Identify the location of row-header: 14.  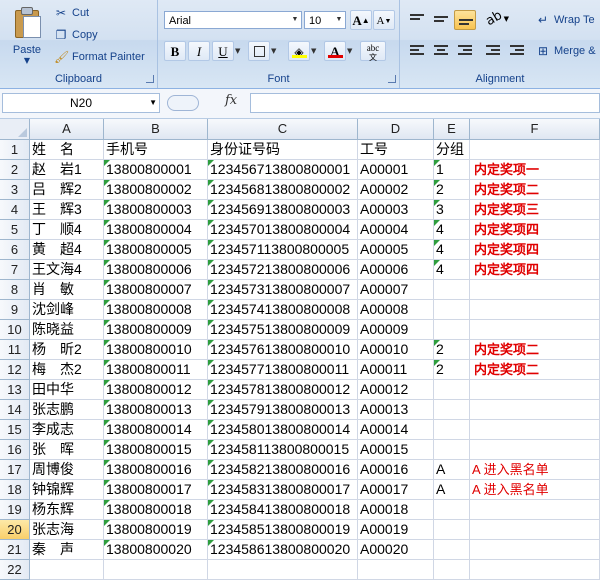
(15, 410).